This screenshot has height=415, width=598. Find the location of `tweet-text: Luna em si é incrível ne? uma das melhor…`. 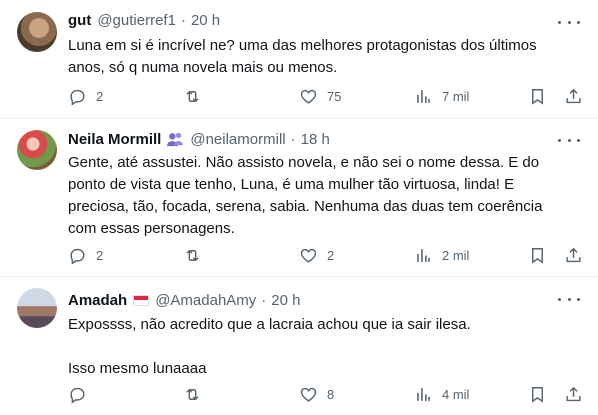

tweet-text: Luna em si é incrível ne? uma das melhor… is located at coordinates (302, 56).